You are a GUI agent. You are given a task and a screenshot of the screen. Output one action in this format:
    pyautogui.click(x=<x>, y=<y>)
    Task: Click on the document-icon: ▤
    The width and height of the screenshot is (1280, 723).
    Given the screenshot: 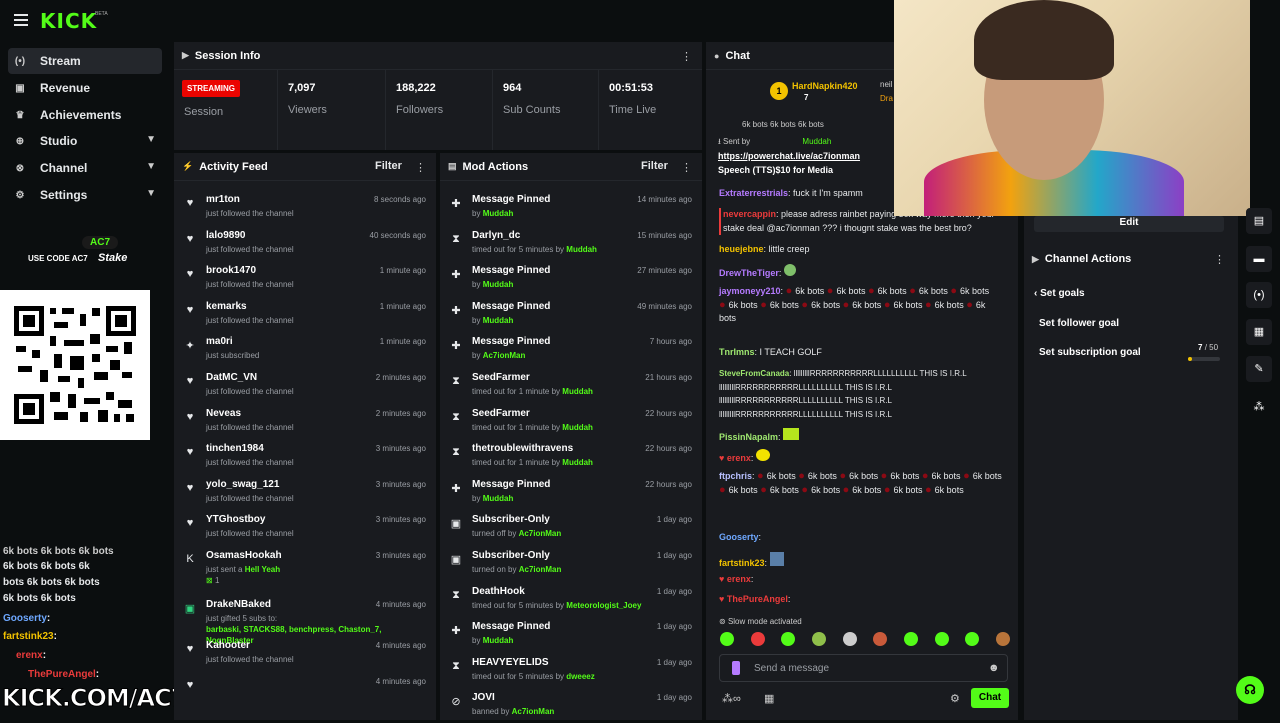 What is the action you would take?
    pyautogui.click(x=1259, y=221)
    